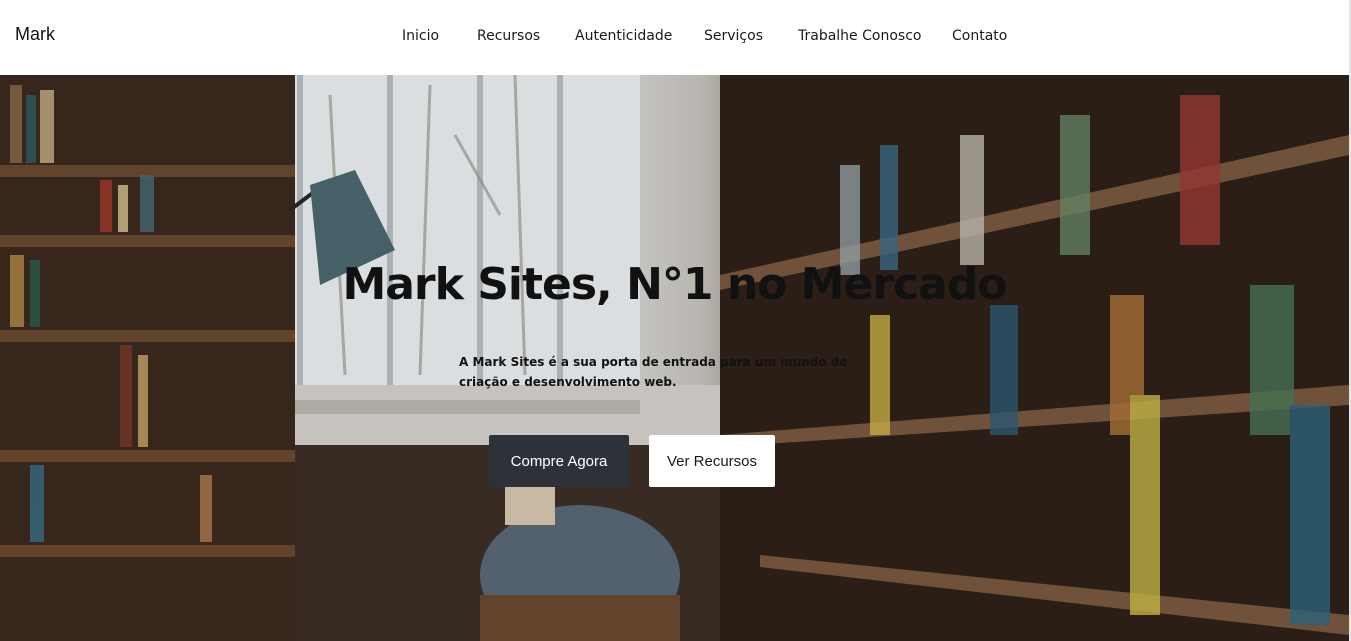  What do you see at coordinates (420, 36) in the screenshot?
I see `nav-link-inicio: Inicio` at bounding box center [420, 36].